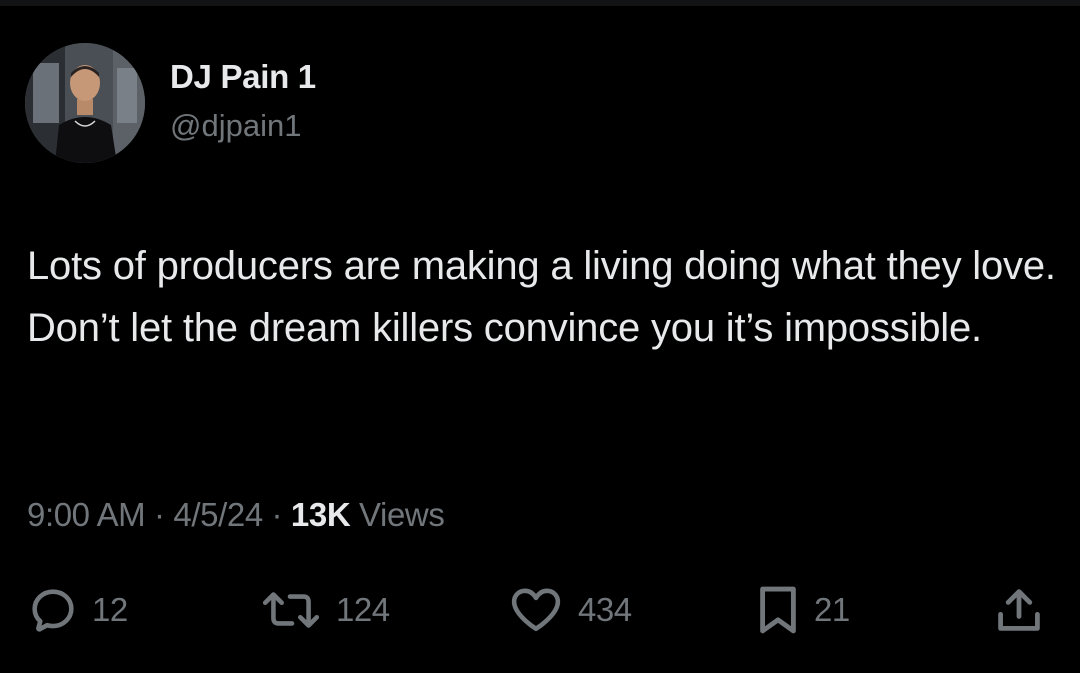  I want to click on action-bar: 12 124 434 21, so click(540, 610).